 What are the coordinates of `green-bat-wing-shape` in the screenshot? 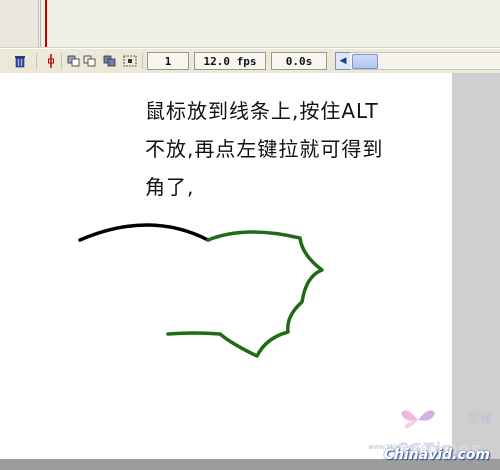 It's located at (245, 294).